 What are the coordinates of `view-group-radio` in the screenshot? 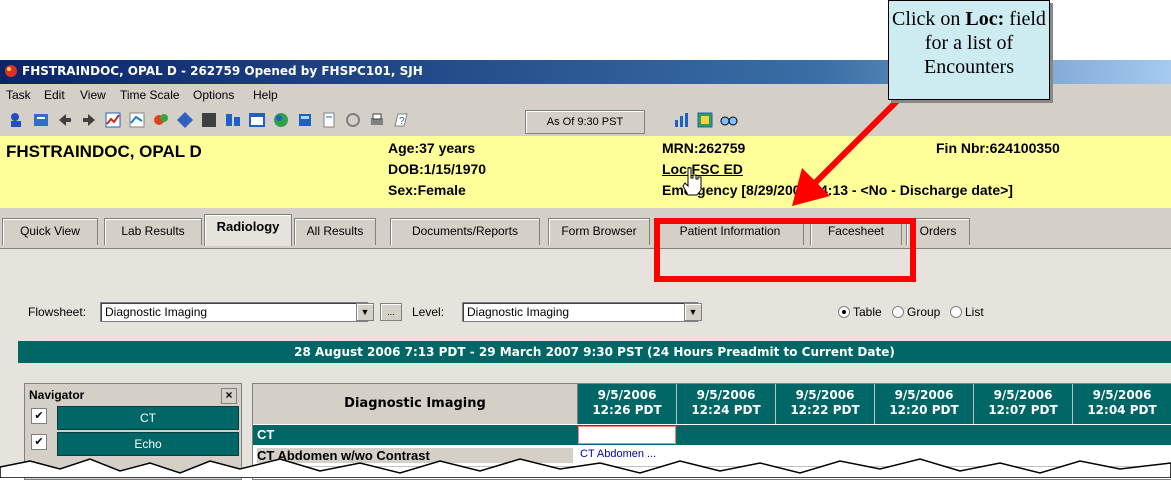 It's located at (898, 312).